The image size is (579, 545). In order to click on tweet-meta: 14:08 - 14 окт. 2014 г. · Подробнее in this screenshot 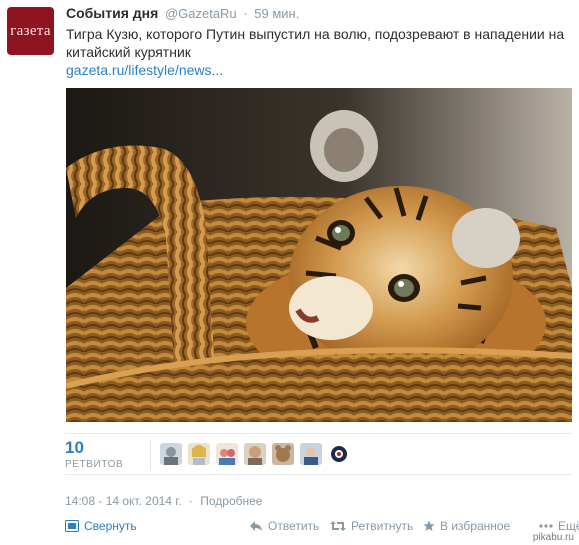, I will do `click(163, 501)`.